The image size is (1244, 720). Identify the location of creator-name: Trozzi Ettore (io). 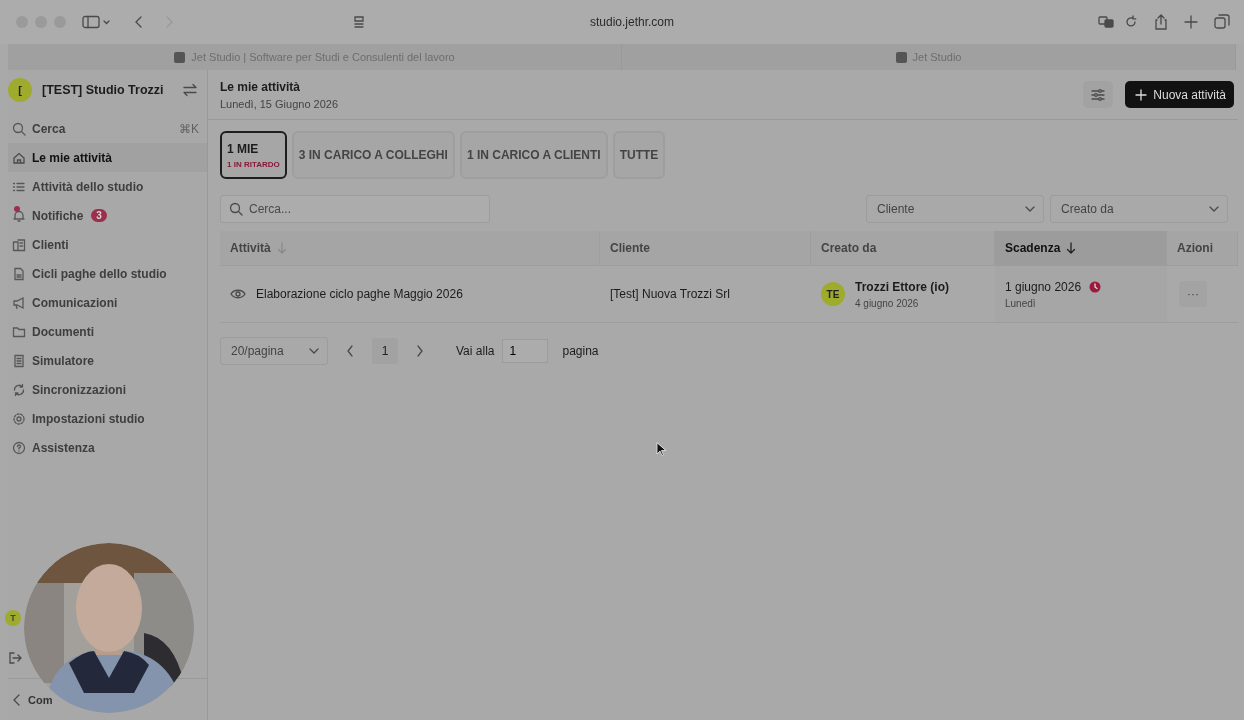
(902, 286).